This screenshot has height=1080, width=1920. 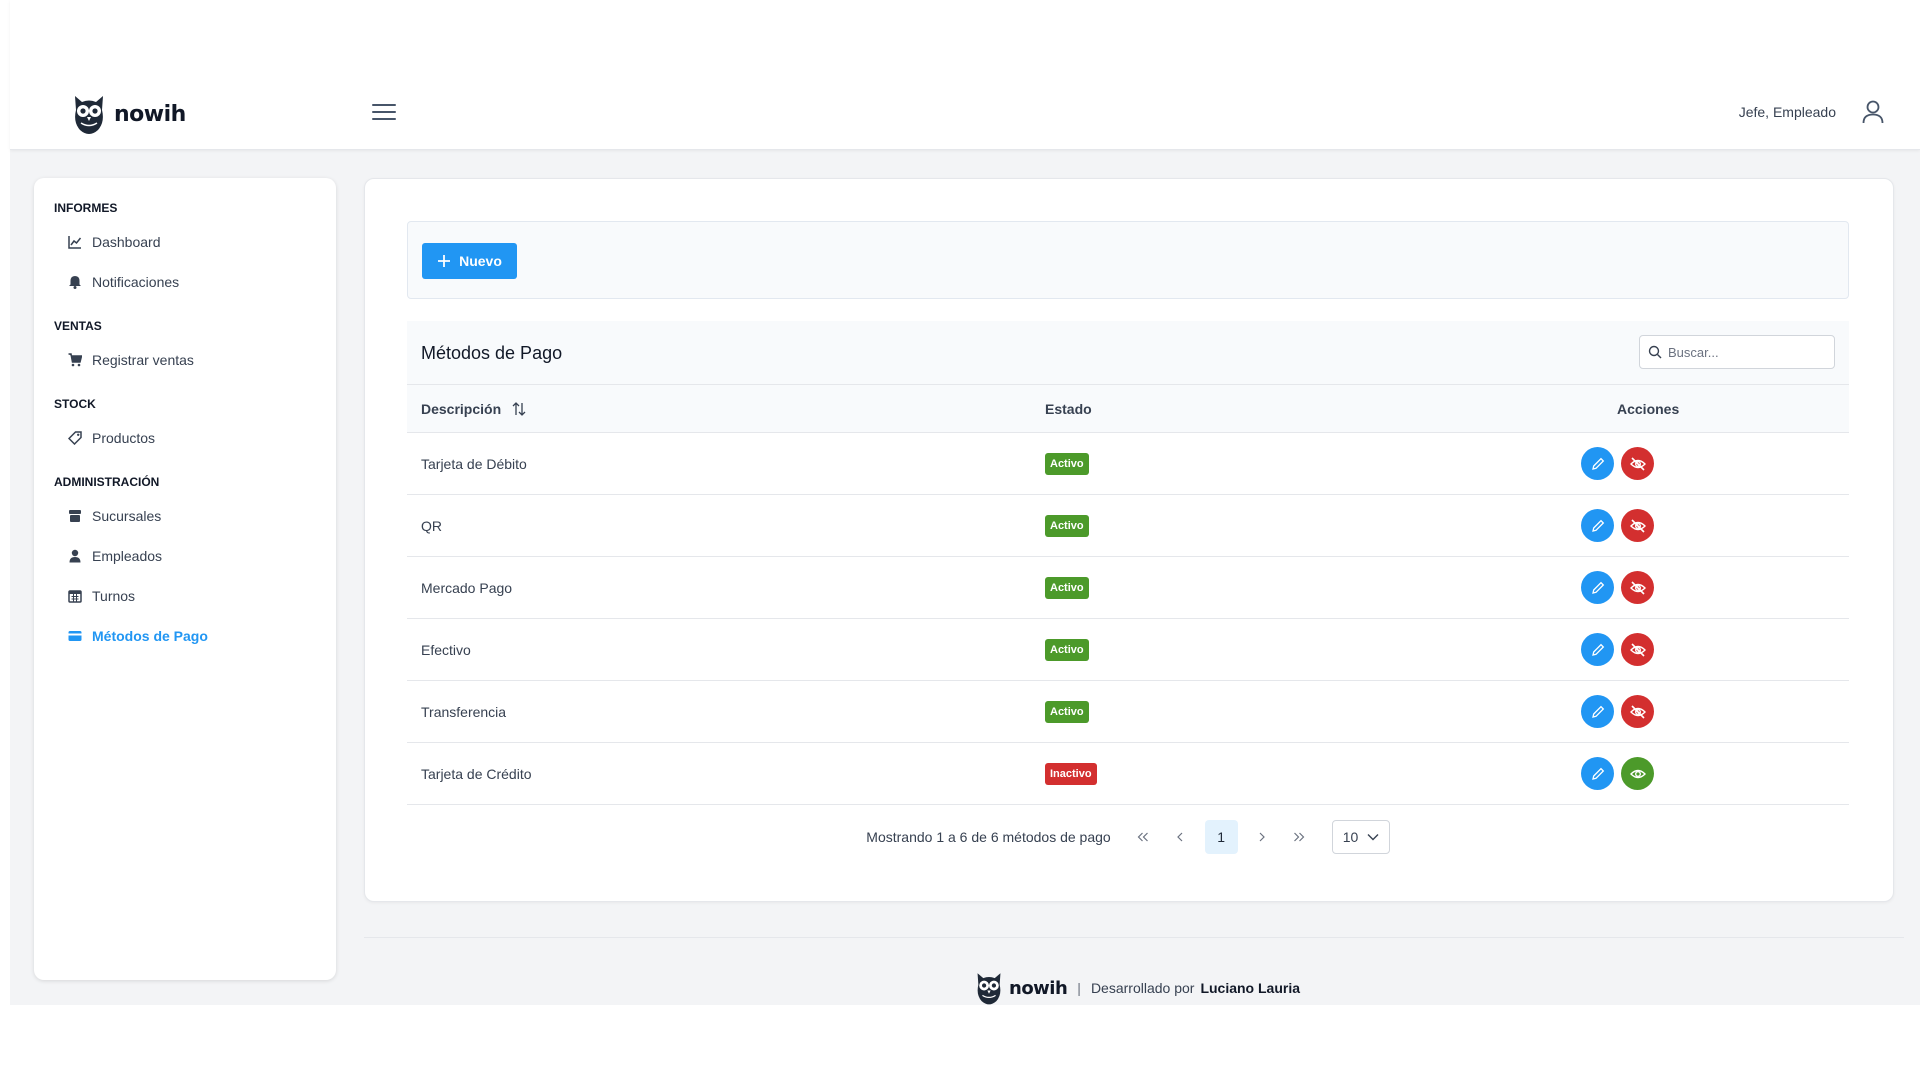 I want to click on row-description: QR, so click(x=431, y=526).